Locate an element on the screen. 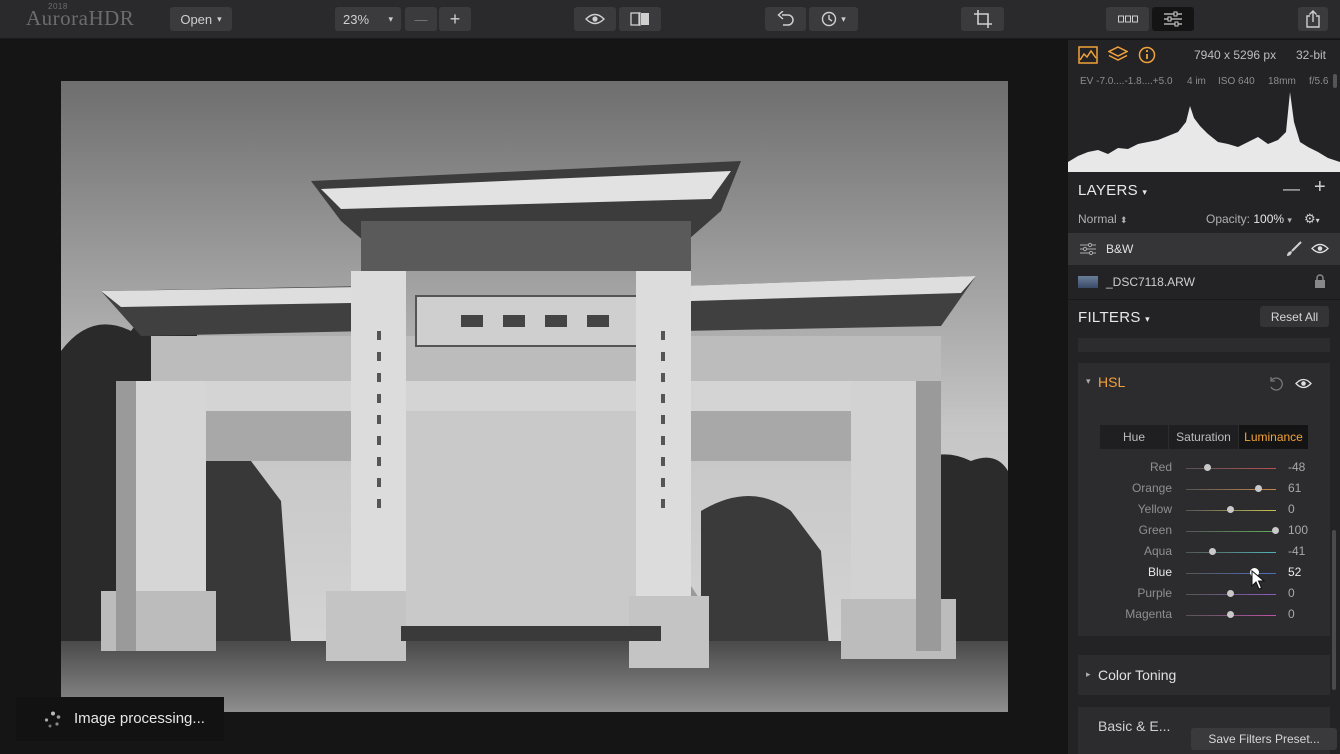 The image size is (1340, 754). opacity-control: Opacity: 100% ▾ is located at coordinates (1249, 219).